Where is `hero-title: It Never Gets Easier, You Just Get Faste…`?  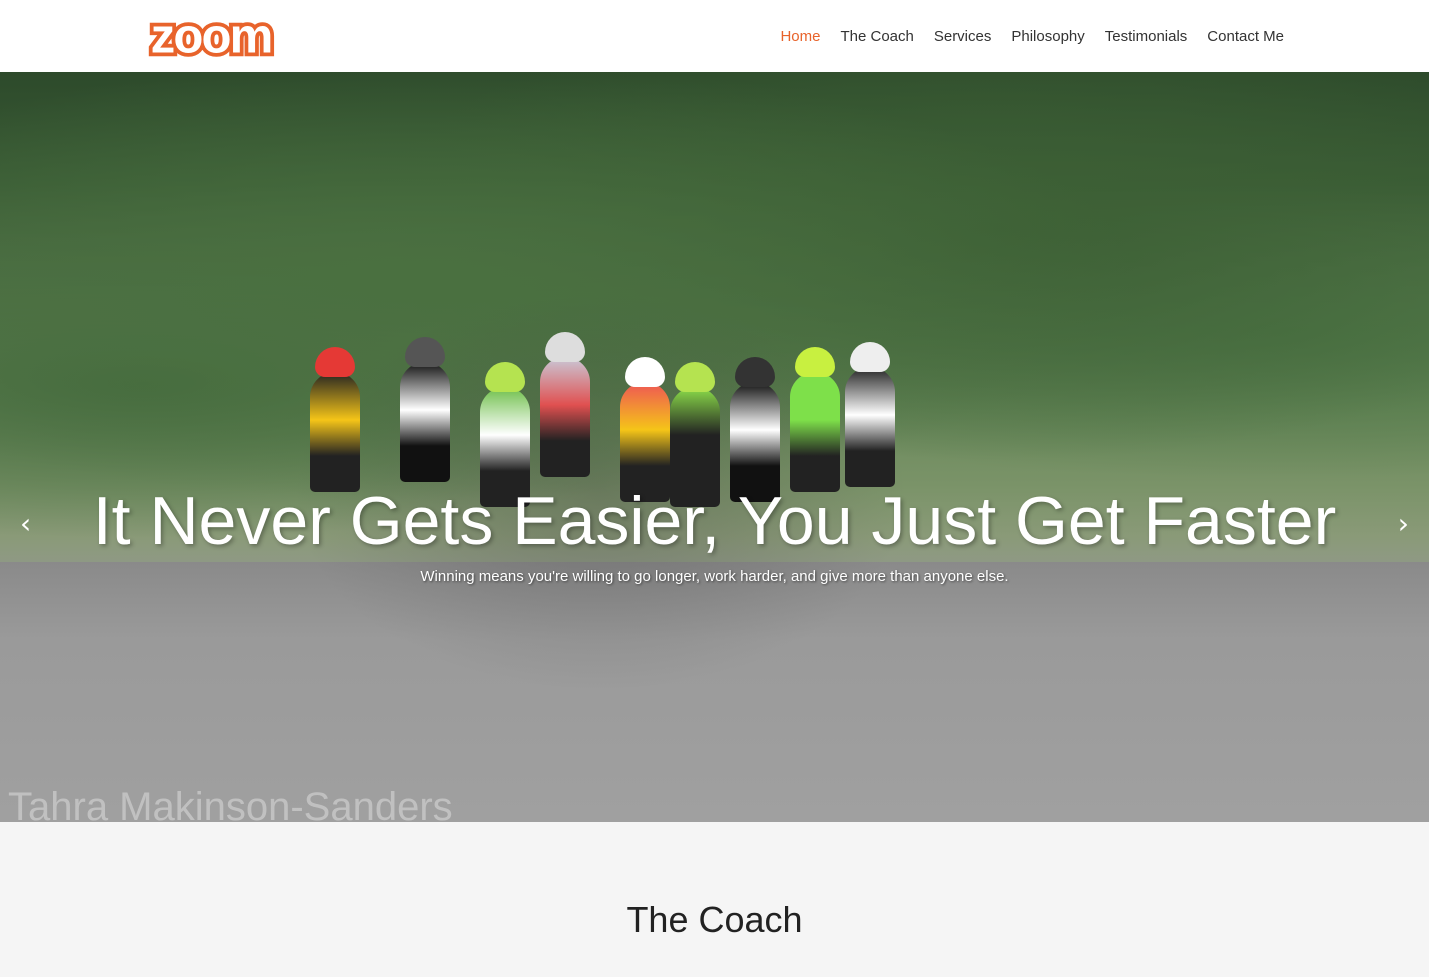 hero-title: It Never Gets Easier, You Just Get Faste… is located at coordinates (714, 521).